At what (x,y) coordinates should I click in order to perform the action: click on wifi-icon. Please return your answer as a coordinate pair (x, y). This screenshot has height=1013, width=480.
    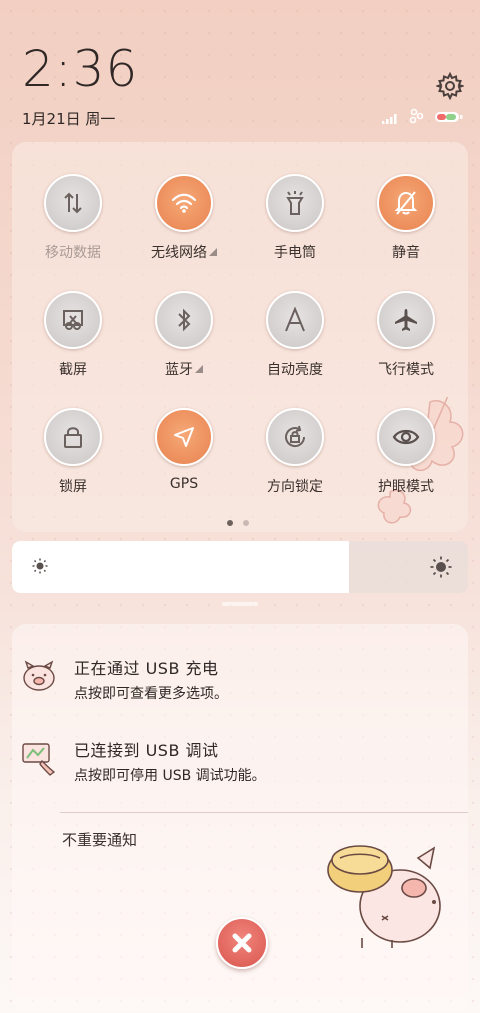
    Looking at the image, I should click on (184, 203).